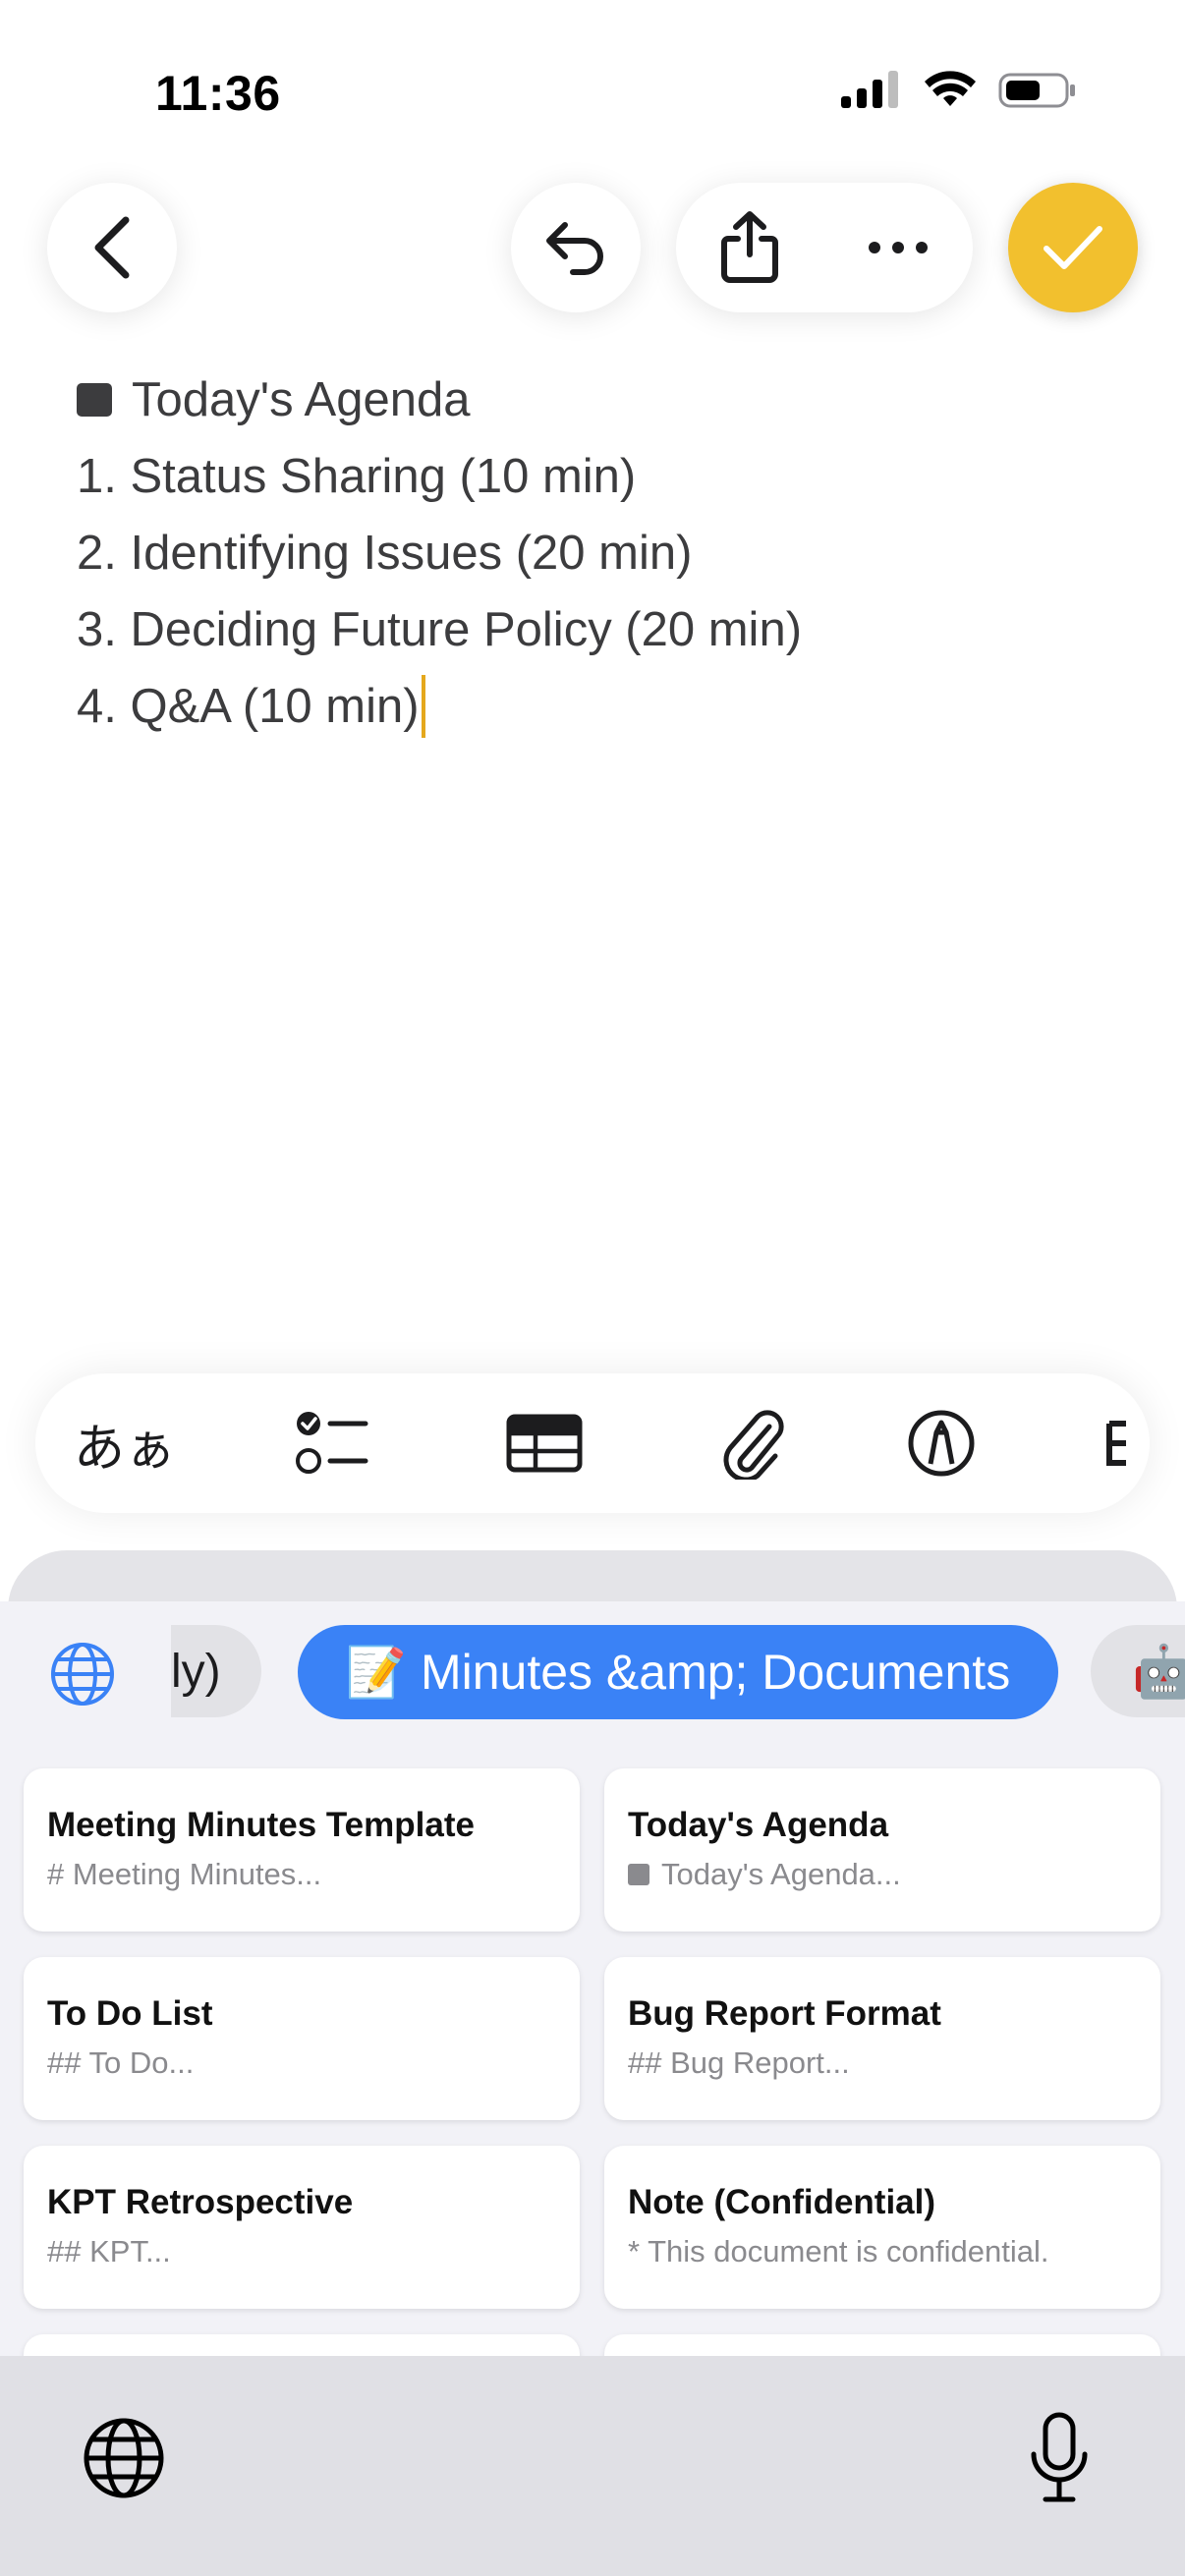  Describe the element at coordinates (1060, 2457) in the screenshot. I see `microphone-icon` at that location.